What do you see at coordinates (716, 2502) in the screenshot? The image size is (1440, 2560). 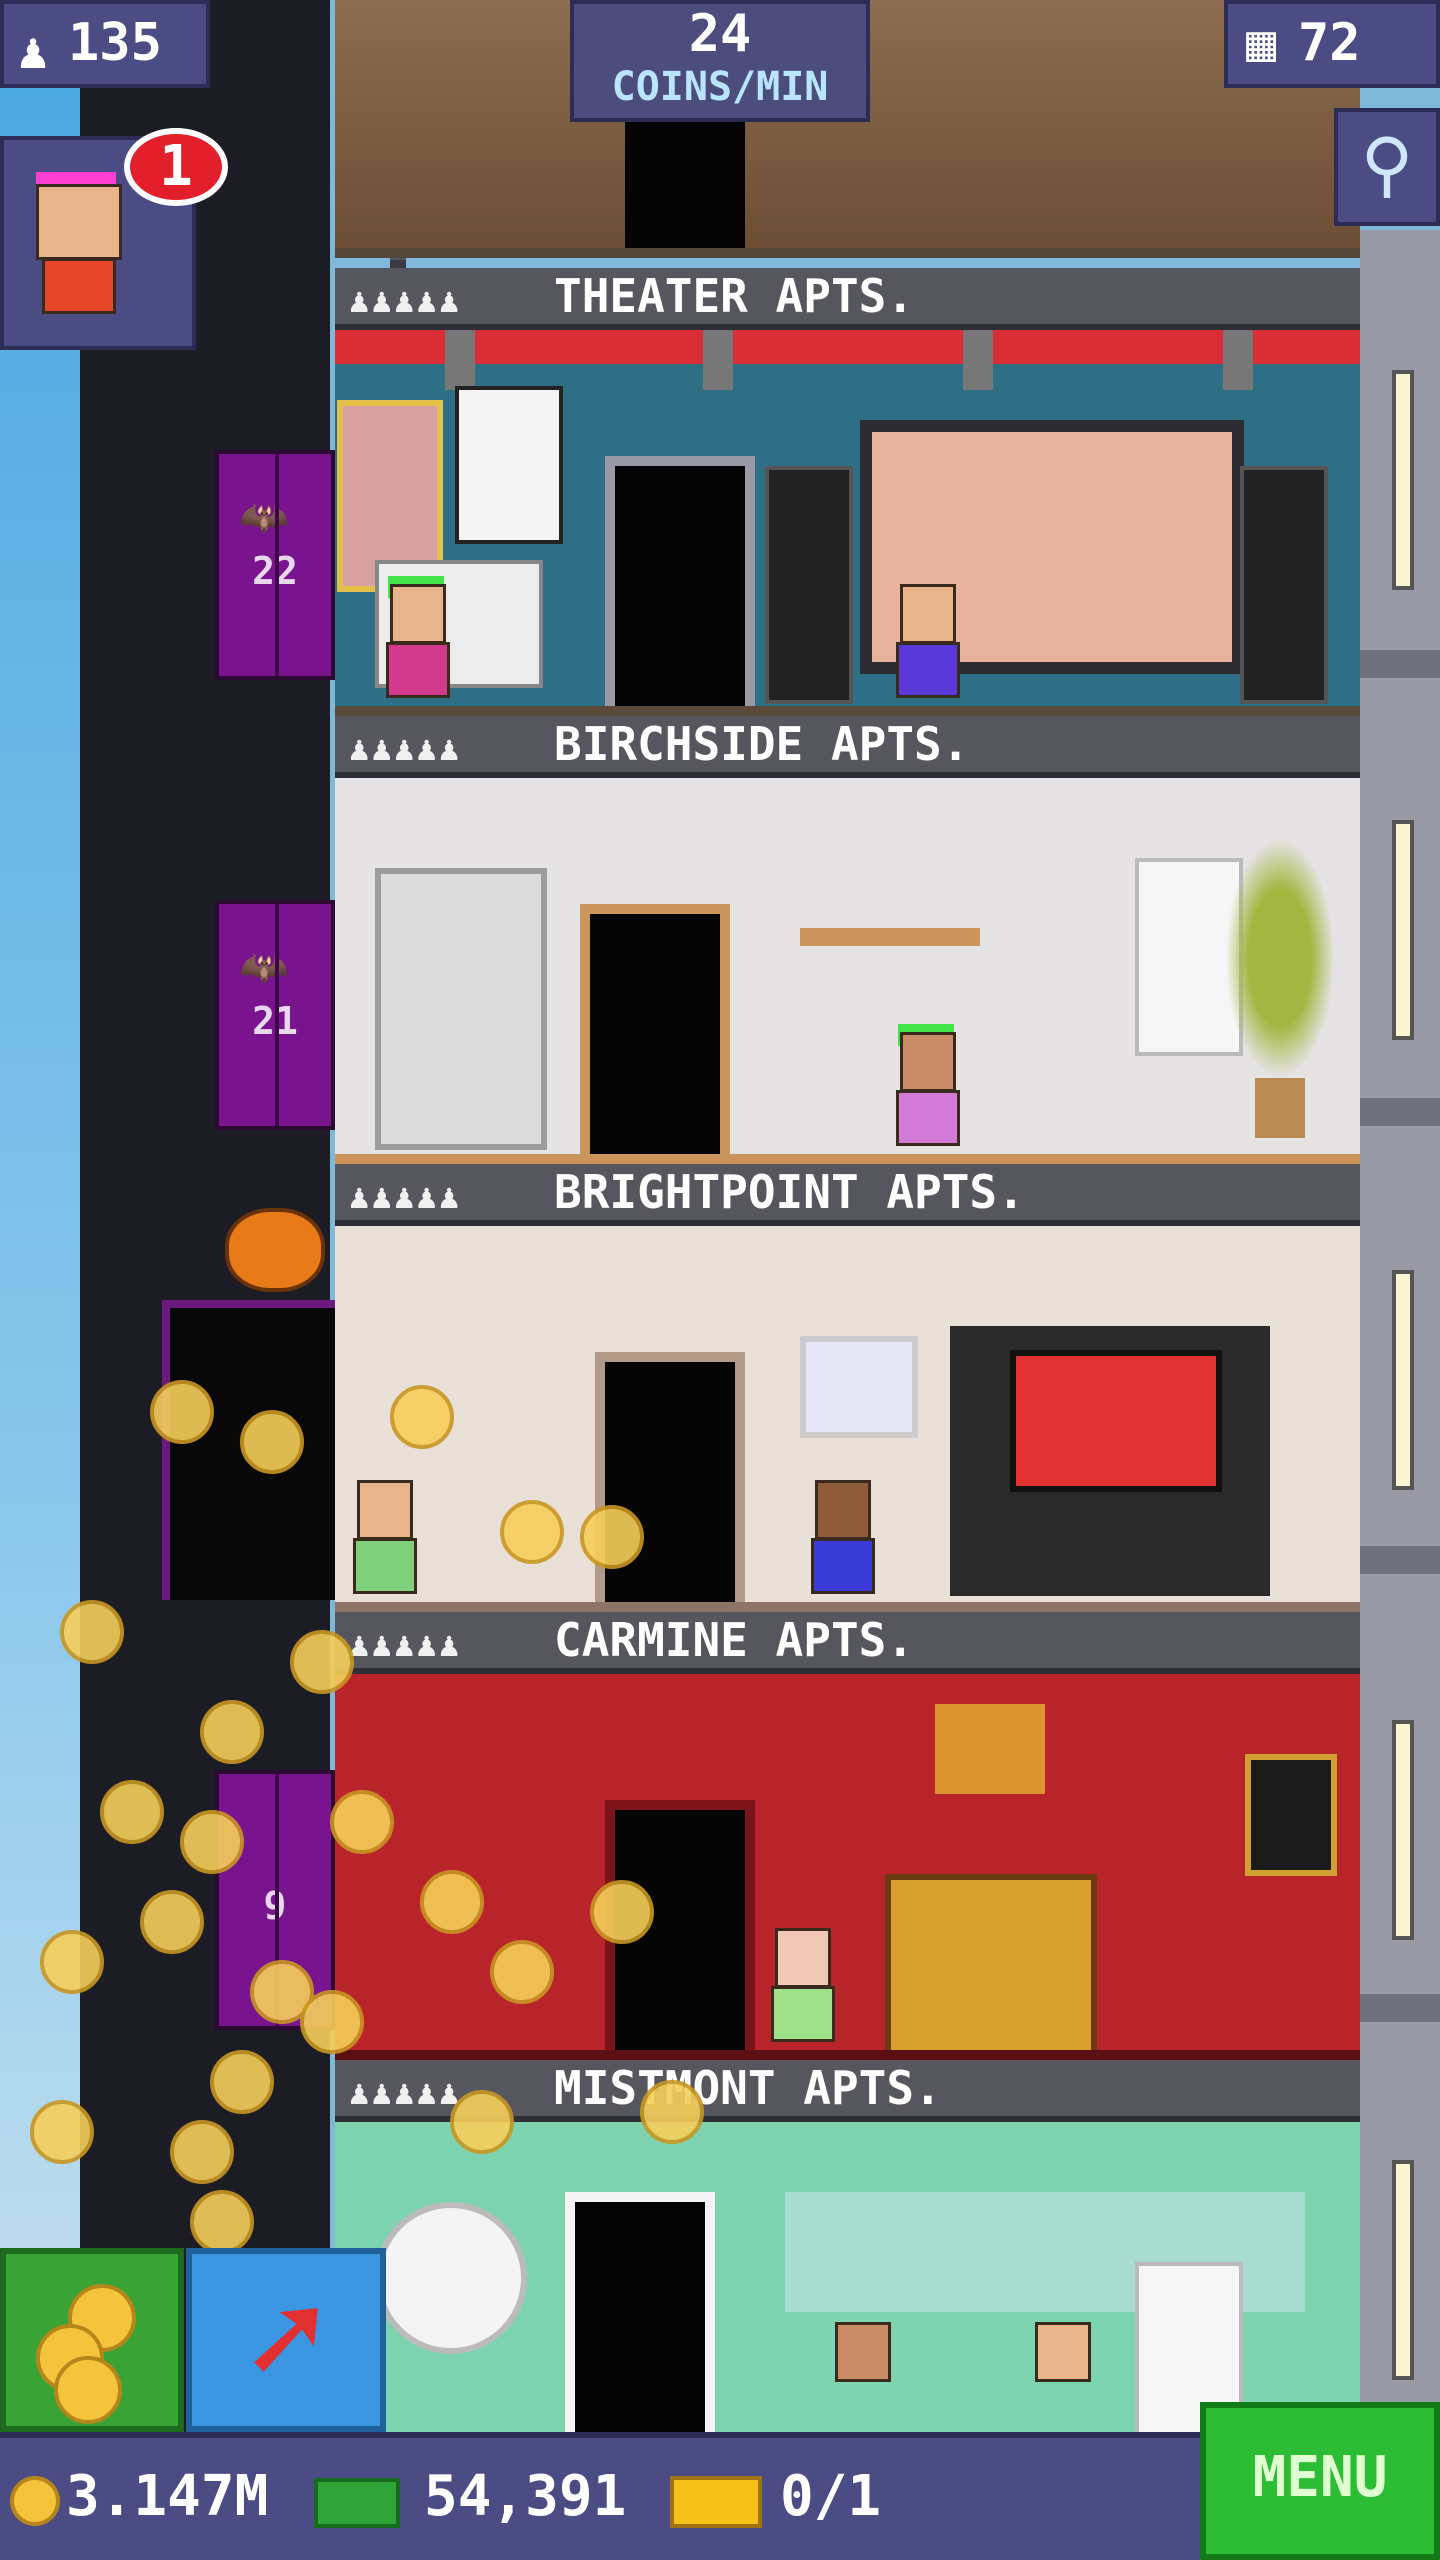 I see `ticket-icon` at bounding box center [716, 2502].